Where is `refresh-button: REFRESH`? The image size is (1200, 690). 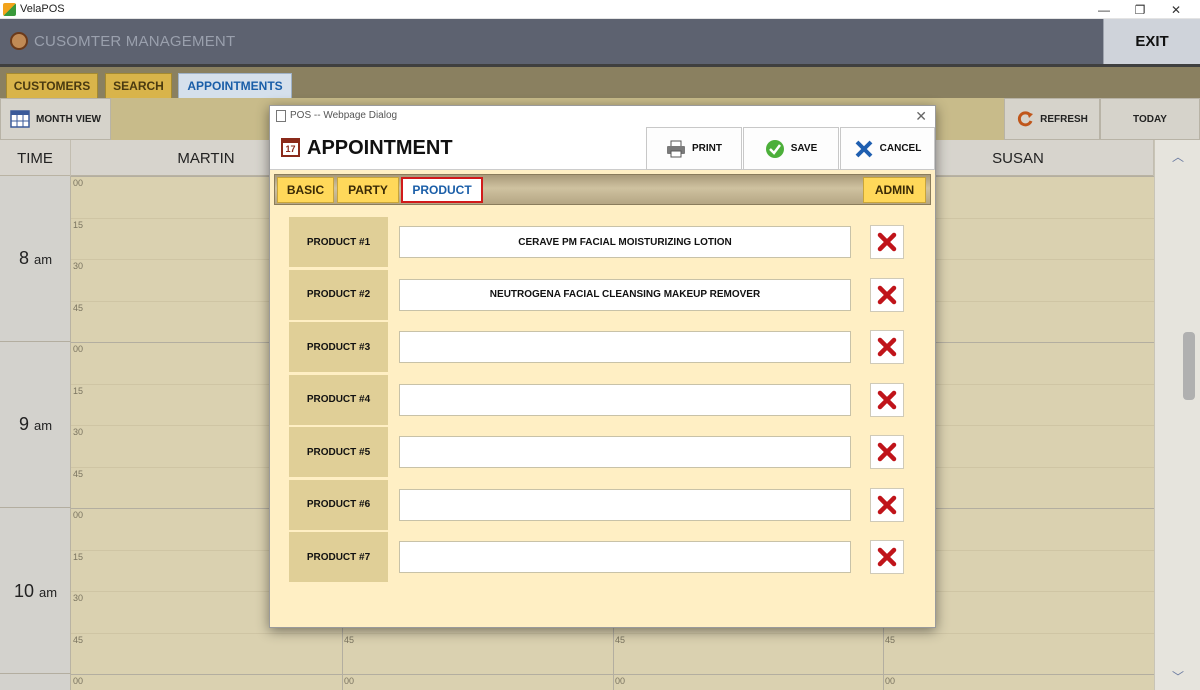 refresh-button: REFRESH is located at coordinates (1052, 119).